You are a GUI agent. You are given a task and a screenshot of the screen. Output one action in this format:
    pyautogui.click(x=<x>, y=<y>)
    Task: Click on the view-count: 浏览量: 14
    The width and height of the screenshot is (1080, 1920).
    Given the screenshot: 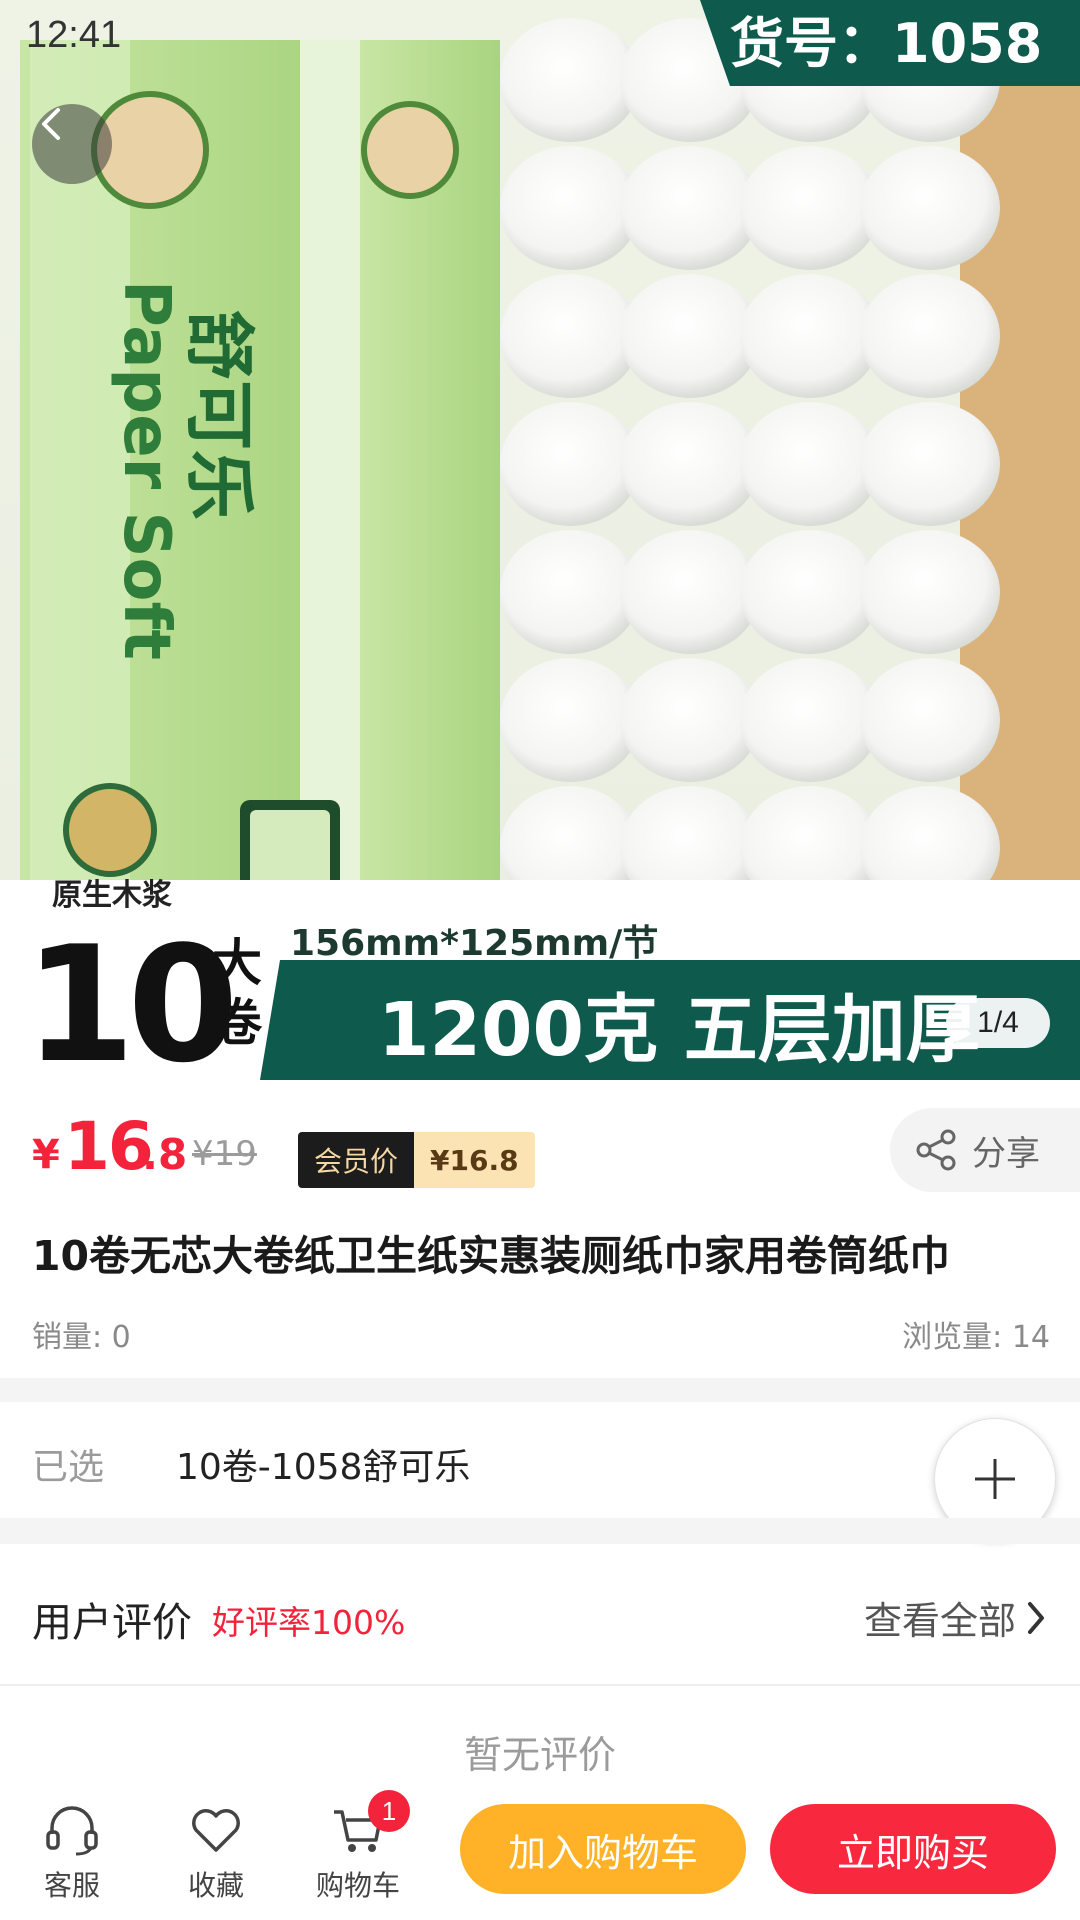 What is the action you would take?
    pyautogui.click(x=976, y=1337)
    